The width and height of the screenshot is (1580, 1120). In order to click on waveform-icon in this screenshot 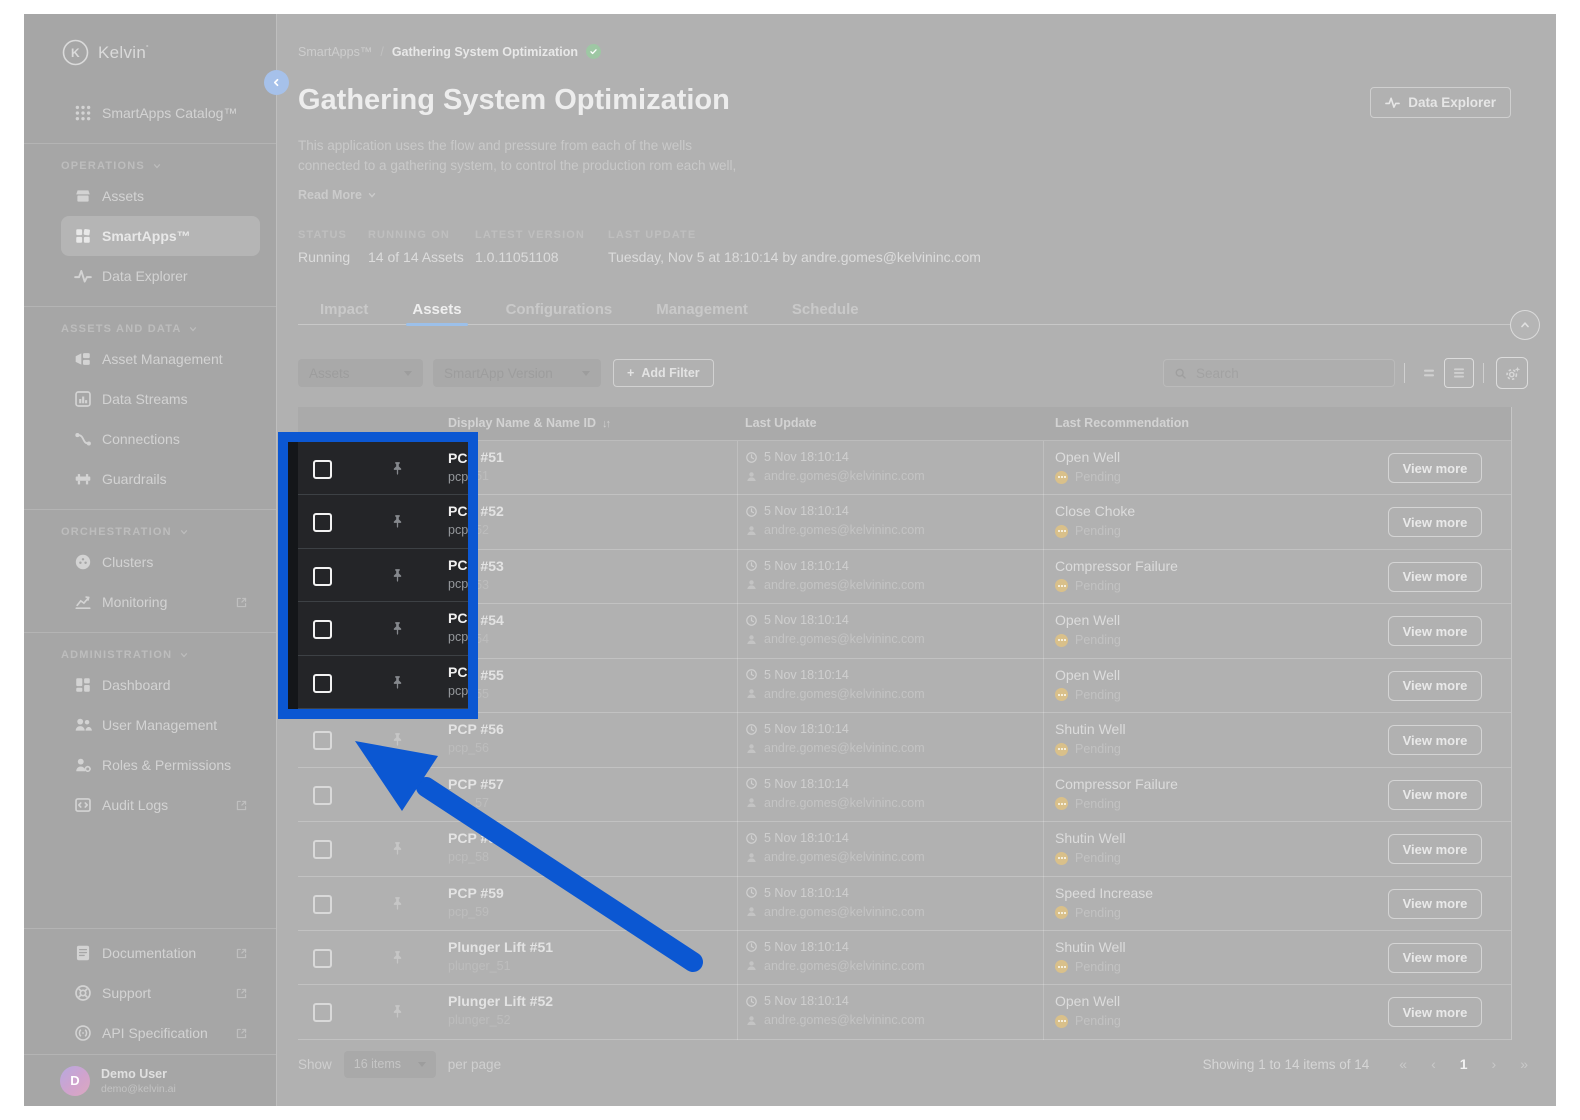, I will do `click(1393, 102)`.